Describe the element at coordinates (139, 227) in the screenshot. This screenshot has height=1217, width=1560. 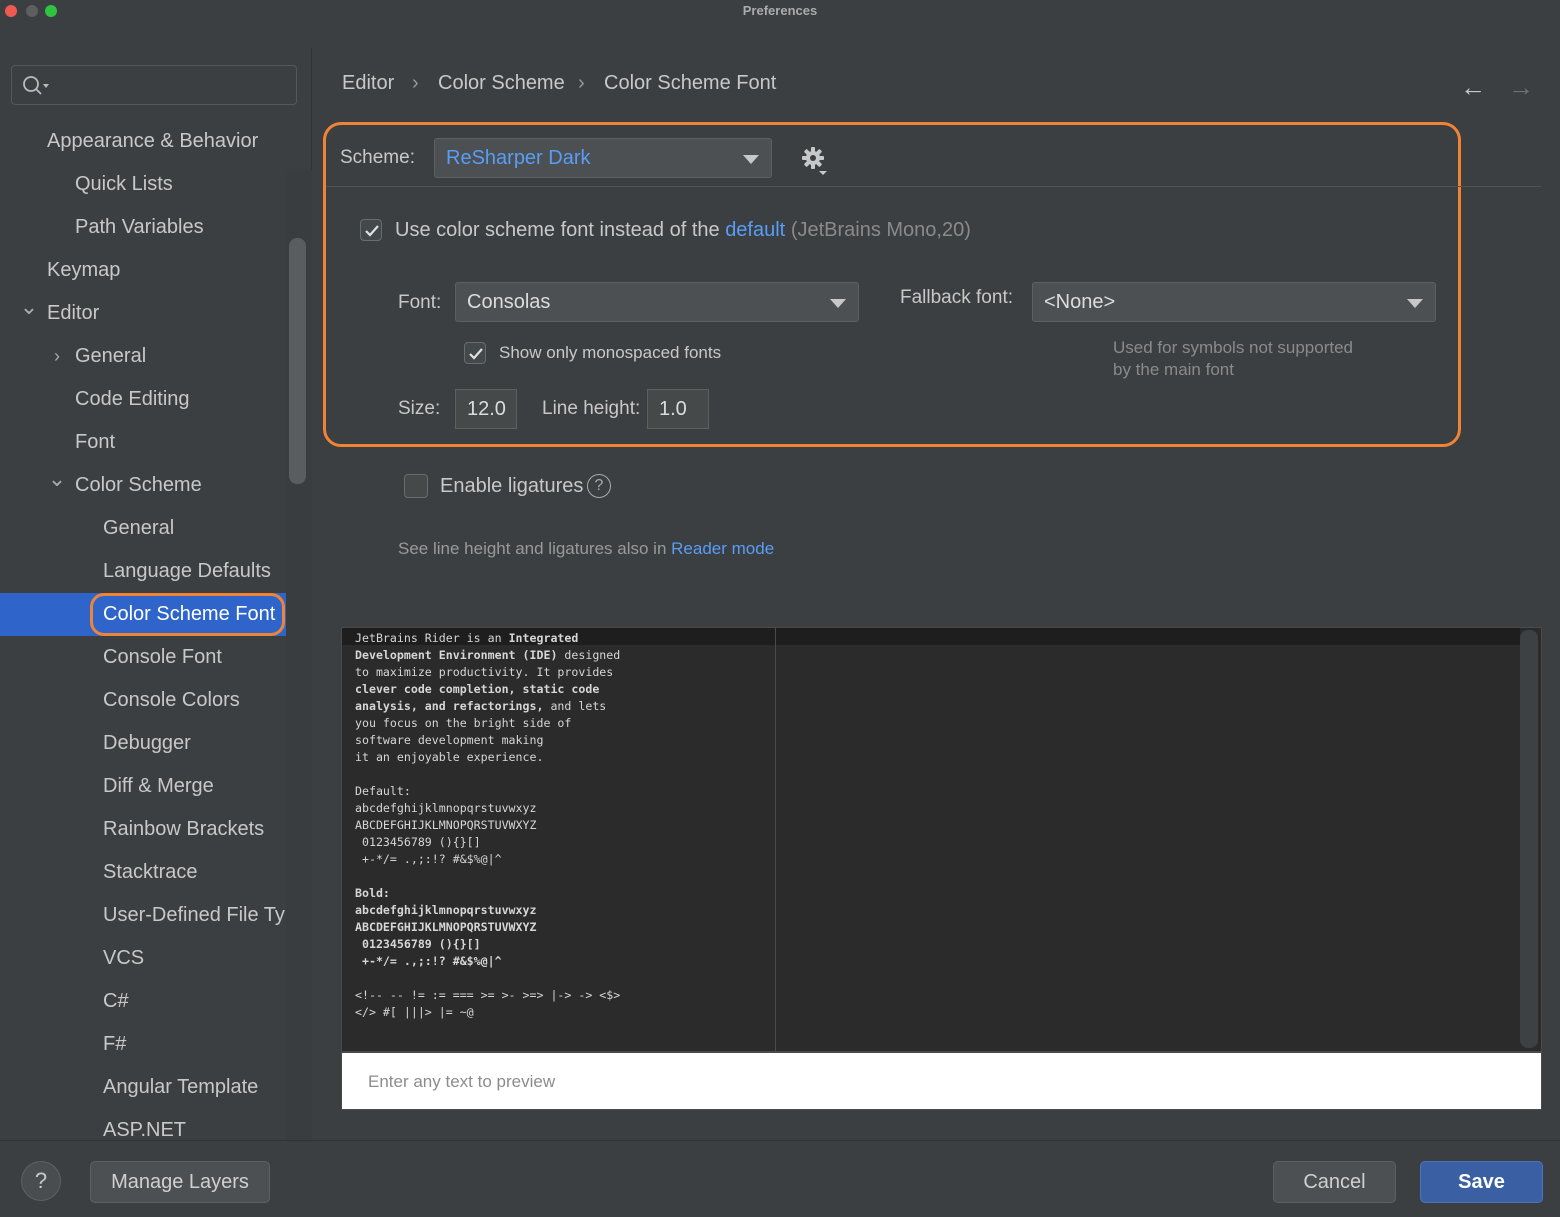
I see `sidebar-item-label: Path Variables` at that location.